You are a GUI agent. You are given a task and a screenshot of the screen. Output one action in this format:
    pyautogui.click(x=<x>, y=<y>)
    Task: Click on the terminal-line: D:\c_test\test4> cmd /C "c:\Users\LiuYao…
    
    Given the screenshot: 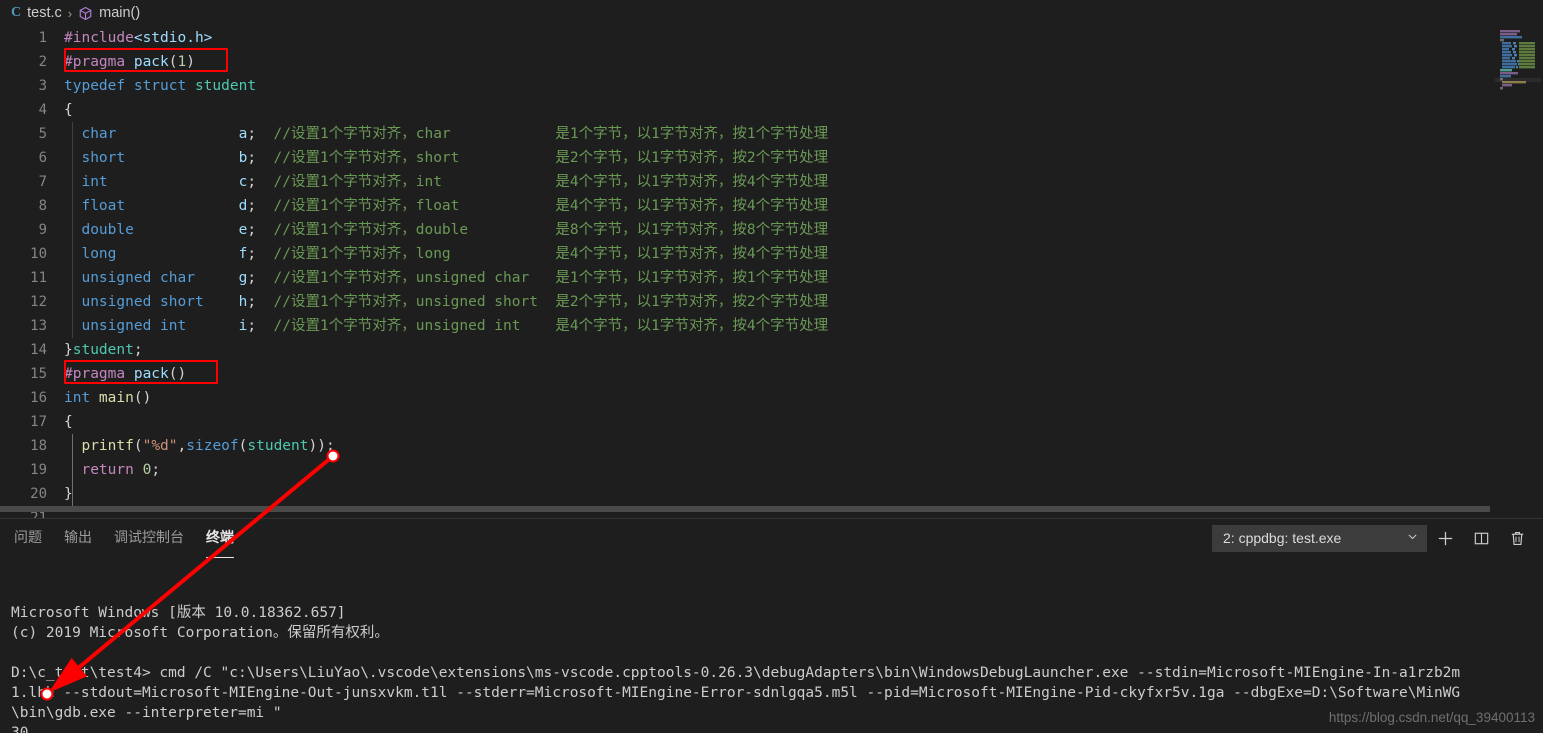 What is the action you would take?
    pyautogui.click(x=736, y=673)
    